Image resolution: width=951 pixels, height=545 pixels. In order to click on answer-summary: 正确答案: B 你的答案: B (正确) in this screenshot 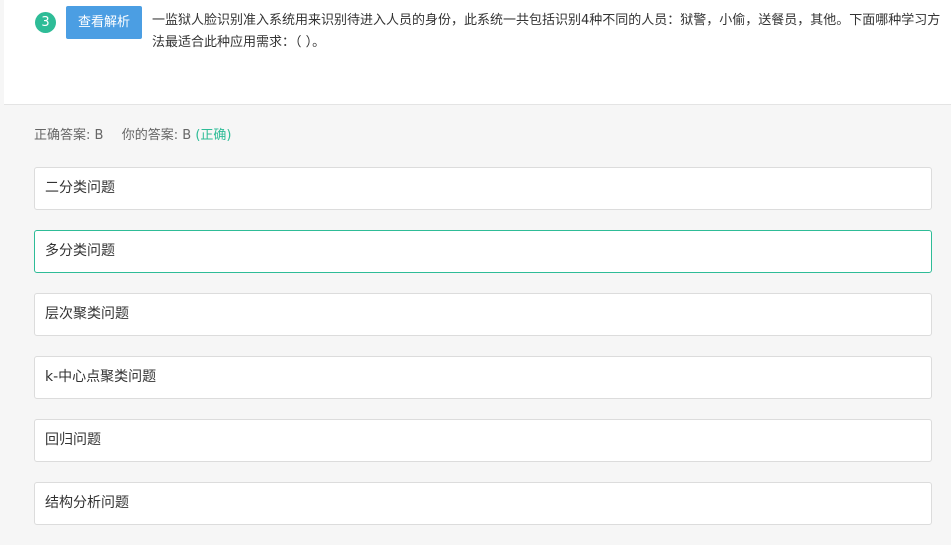, I will do `click(132, 136)`.